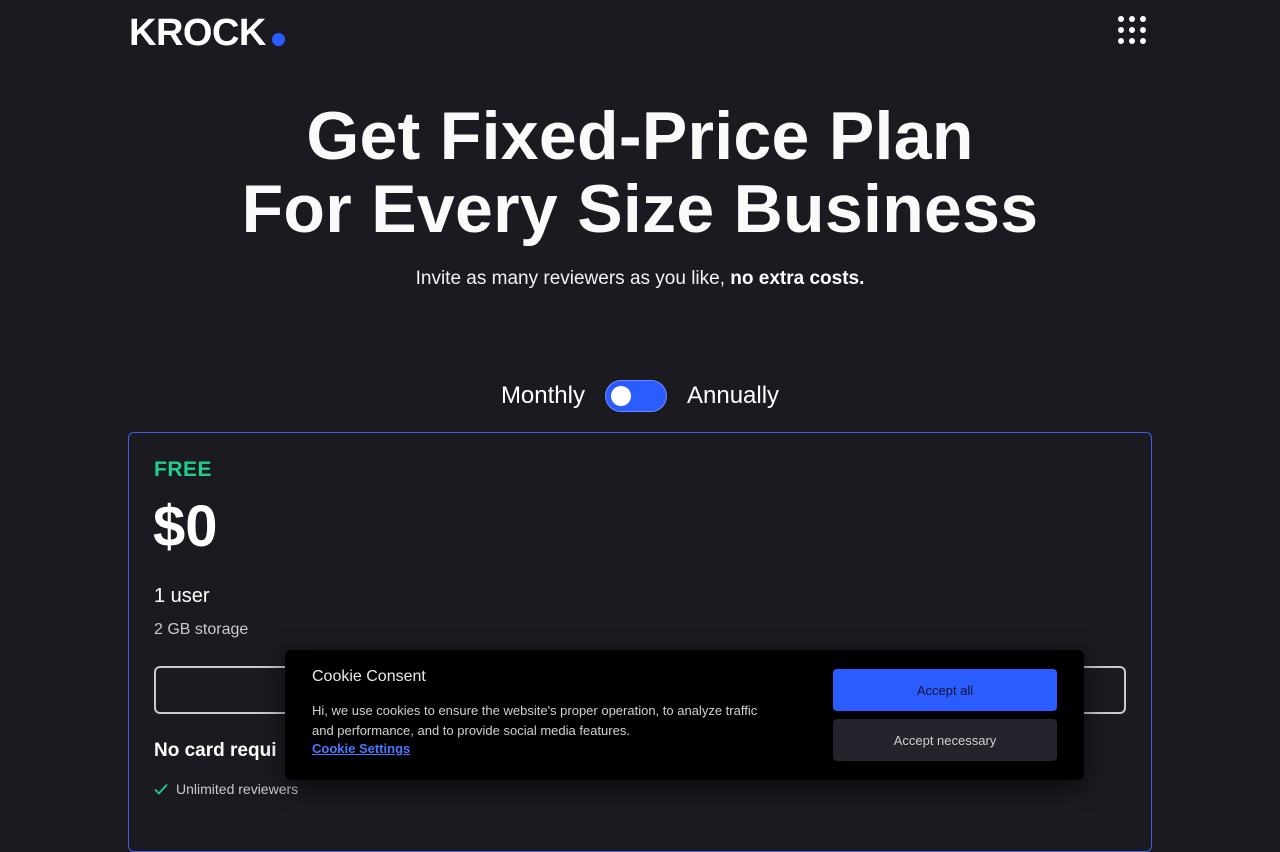 This screenshot has height=852, width=1280. Describe the element at coordinates (543, 396) in the screenshot. I see `monthly-label: Monthly` at that location.